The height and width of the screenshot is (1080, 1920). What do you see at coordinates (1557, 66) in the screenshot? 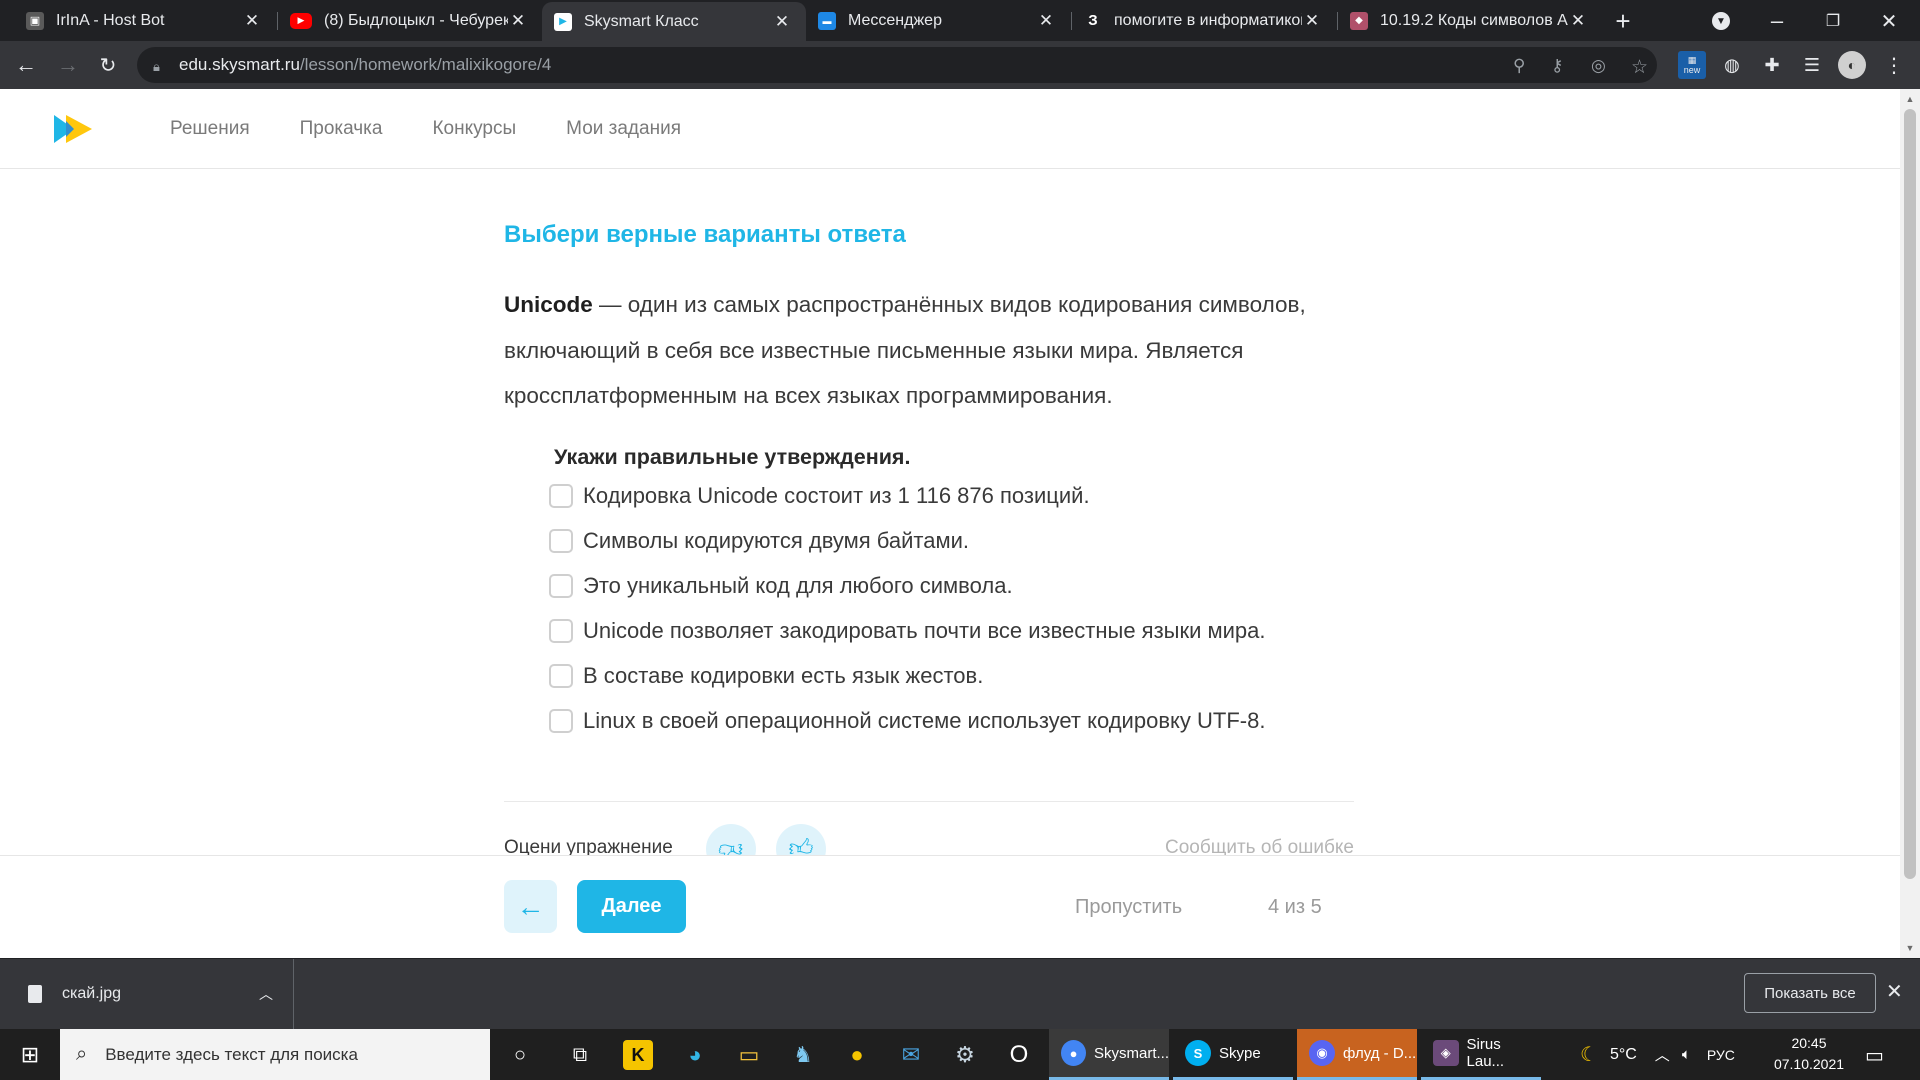
I see `key-icon: ⚷` at bounding box center [1557, 66].